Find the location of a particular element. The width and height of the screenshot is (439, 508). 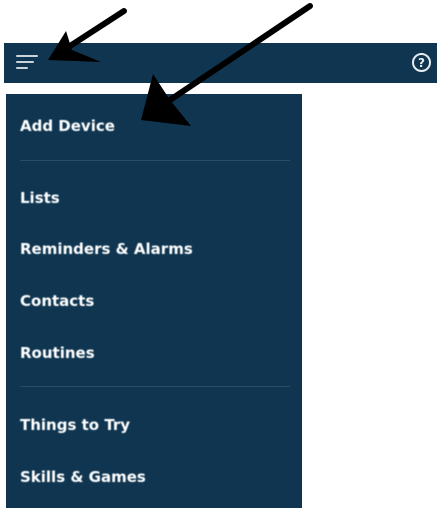

menu-item-add-device: Add Device is located at coordinates (67, 126).